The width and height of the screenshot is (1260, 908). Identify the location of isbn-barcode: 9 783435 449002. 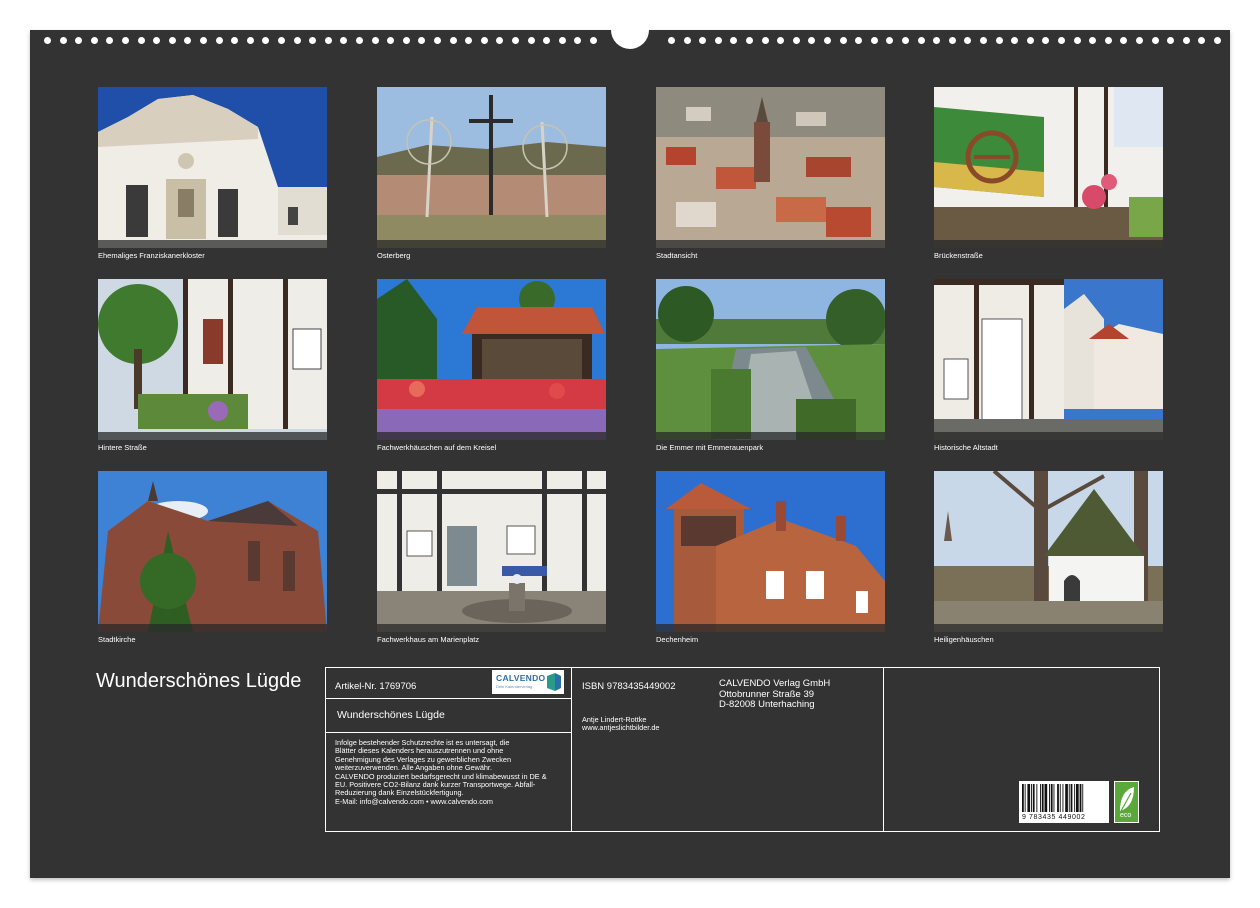
(1064, 802).